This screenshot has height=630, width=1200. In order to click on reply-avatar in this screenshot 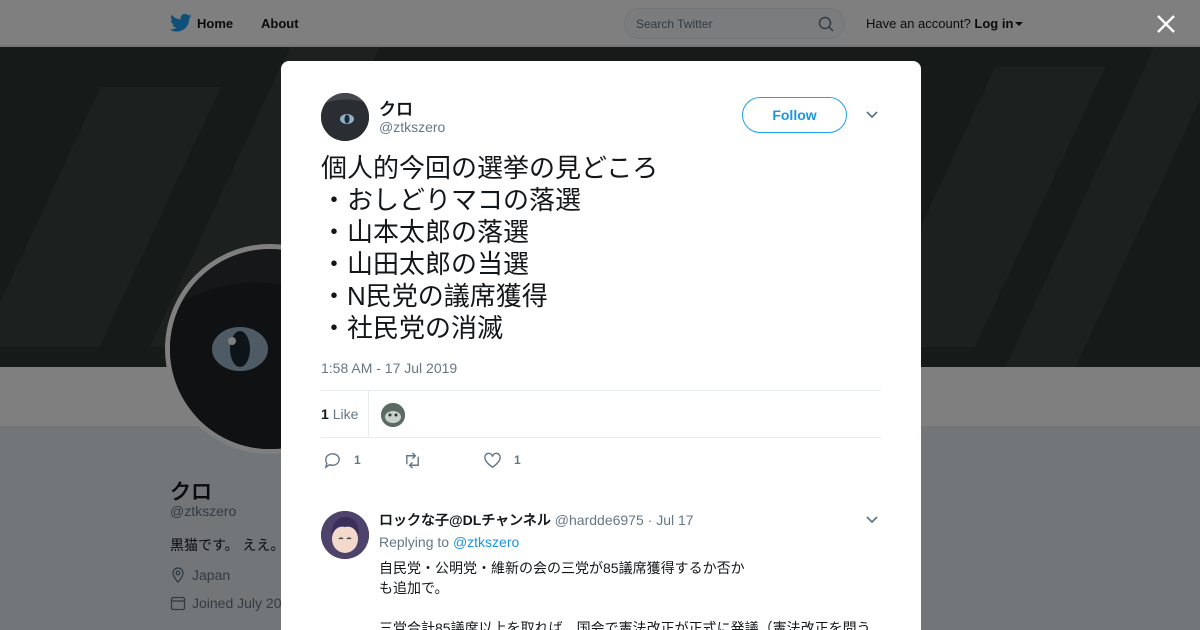, I will do `click(345, 535)`.